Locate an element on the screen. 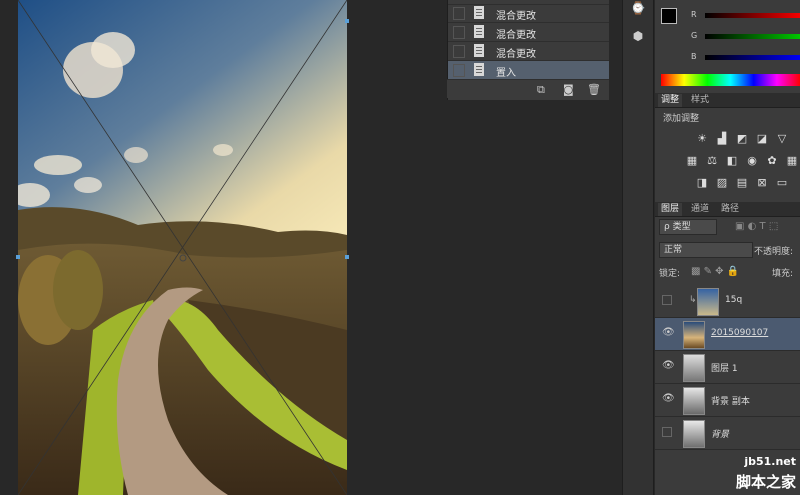 This screenshot has height=495, width=800. lock-label: 锁定: is located at coordinates (670, 274).